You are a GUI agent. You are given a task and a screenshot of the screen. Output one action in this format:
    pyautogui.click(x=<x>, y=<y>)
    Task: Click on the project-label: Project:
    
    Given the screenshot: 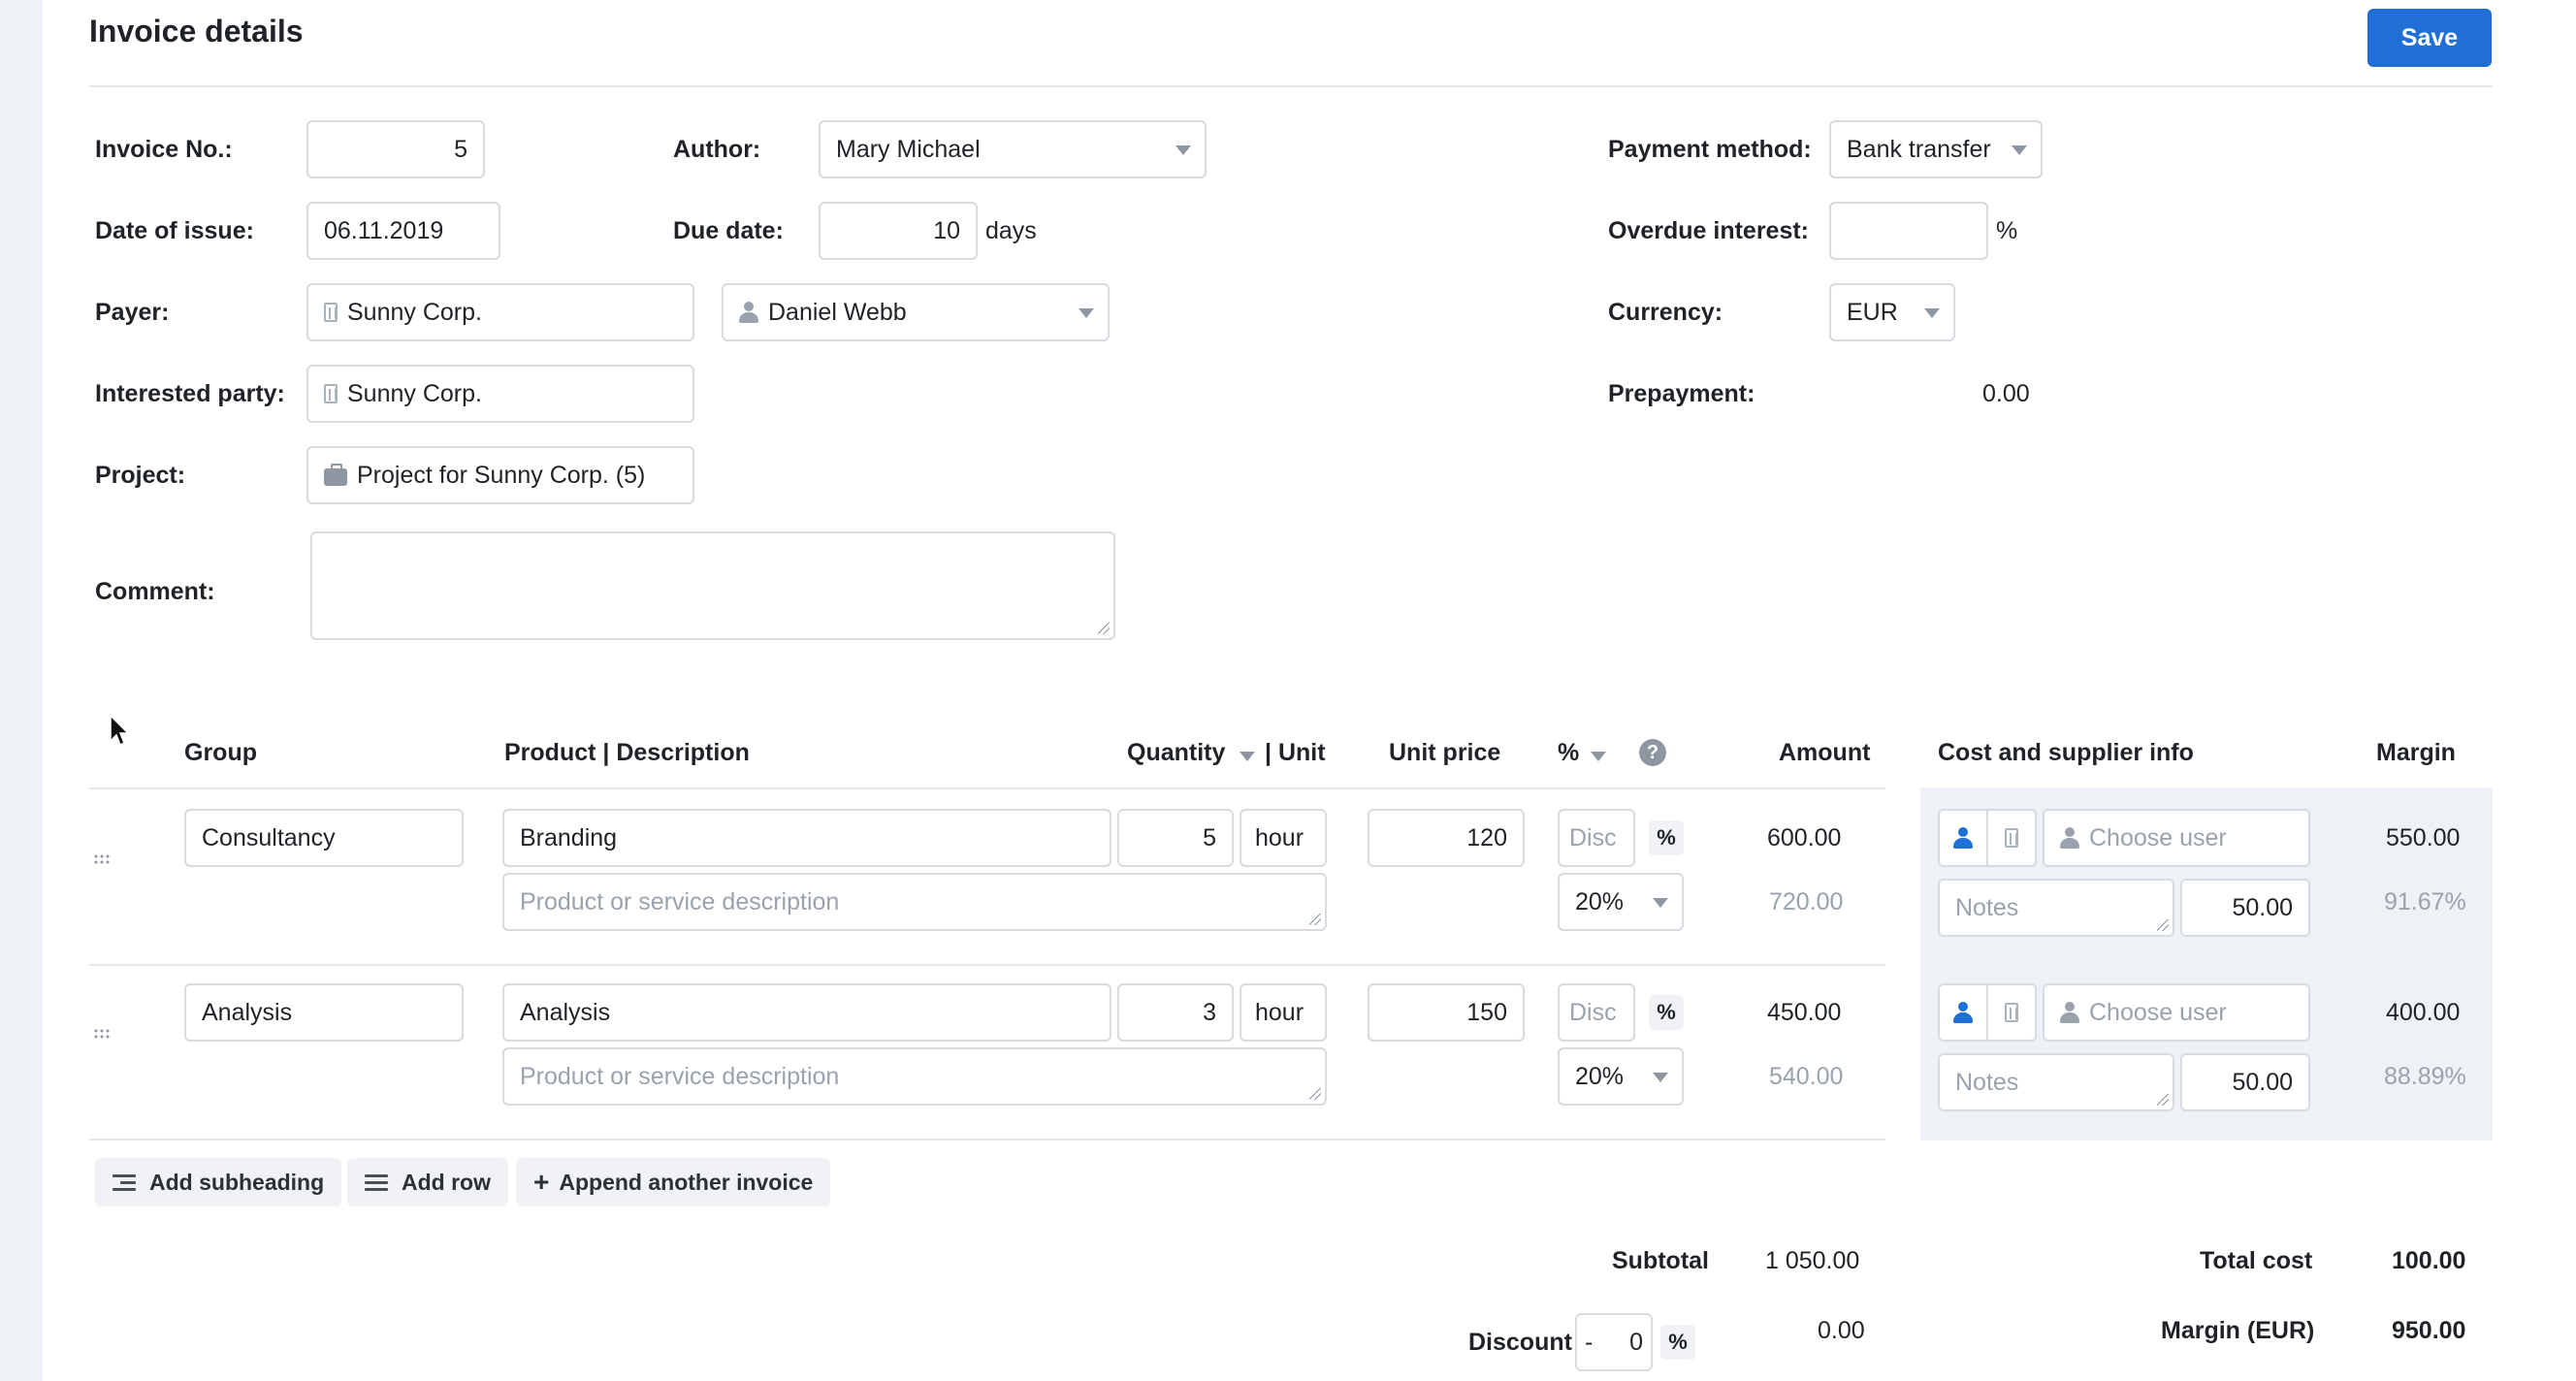 What is the action you would take?
    pyautogui.click(x=140, y=476)
    